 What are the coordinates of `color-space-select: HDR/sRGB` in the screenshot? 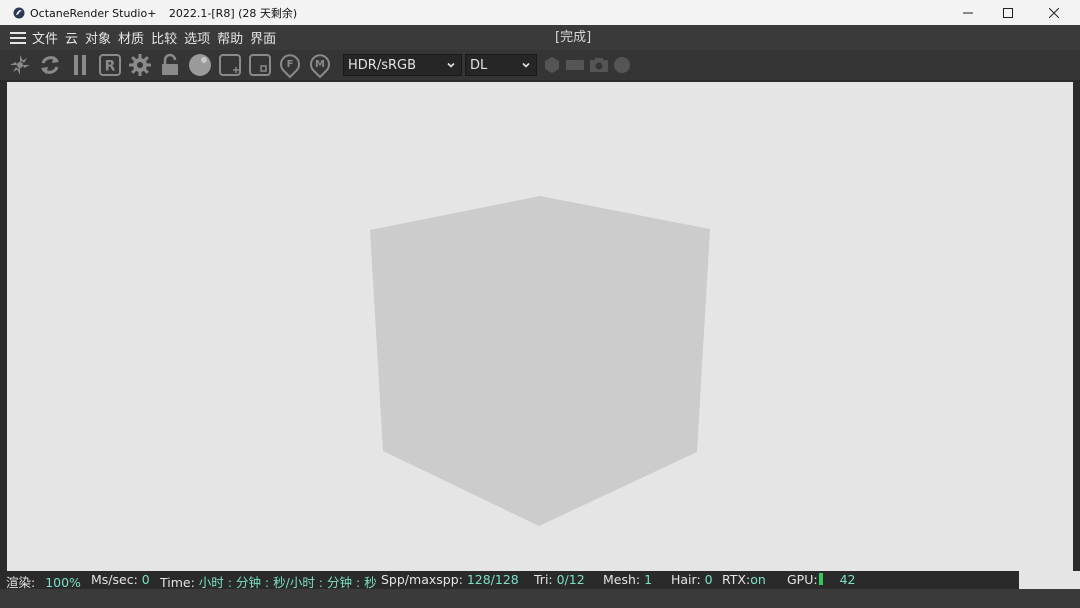 It's located at (402, 65).